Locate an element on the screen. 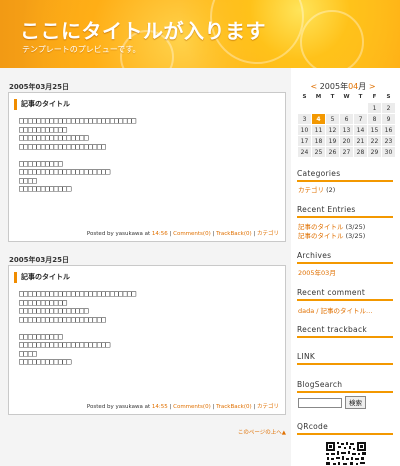 This screenshot has width=400, height=466. calendar-day: 14 is located at coordinates (360, 130).